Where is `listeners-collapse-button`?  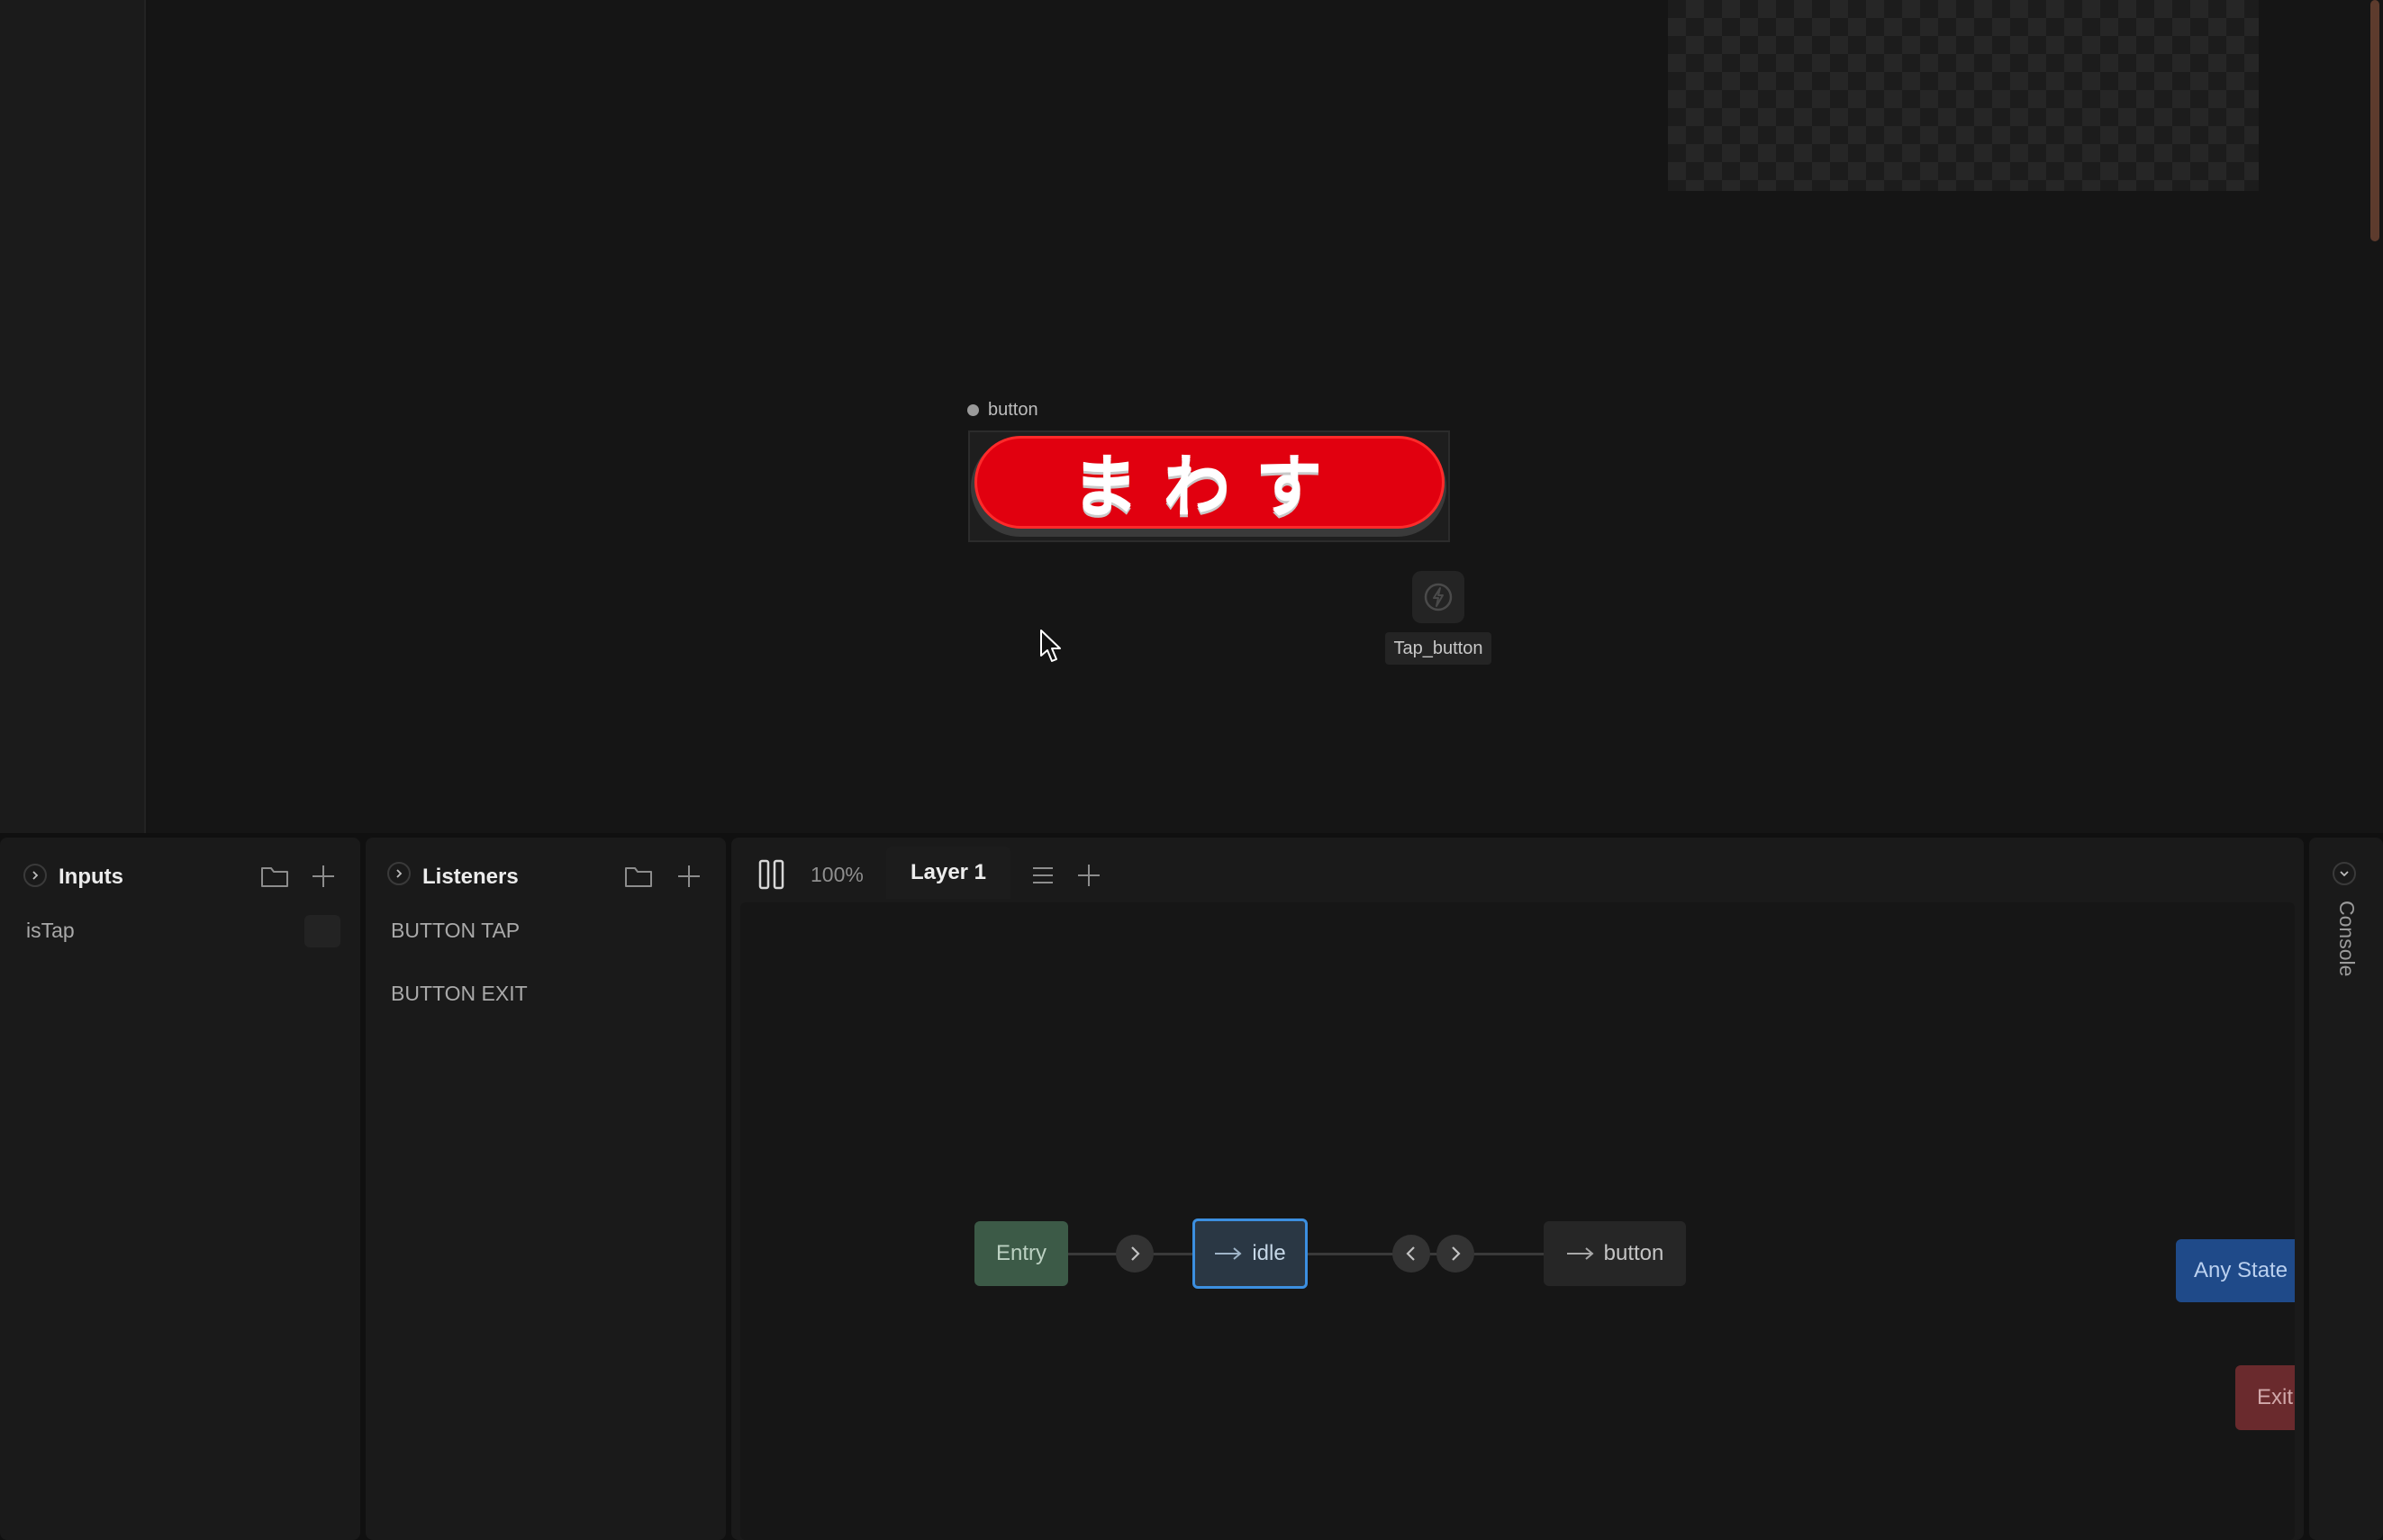
listeners-collapse-button is located at coordinates (399, 873).